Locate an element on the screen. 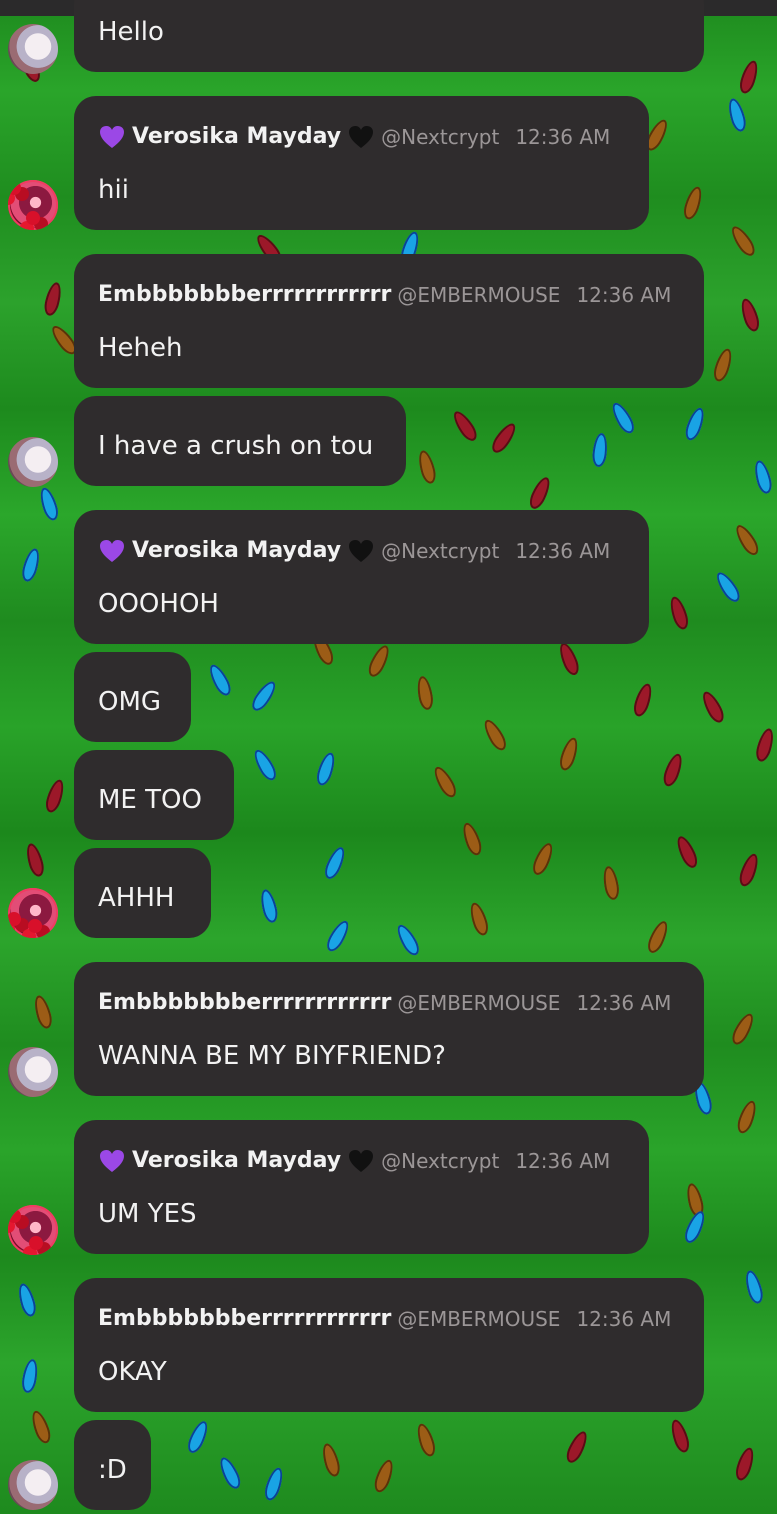 The height and width of the screenshot is (1514, 777). message-body: Heheh is located at coordinates (140, 348).